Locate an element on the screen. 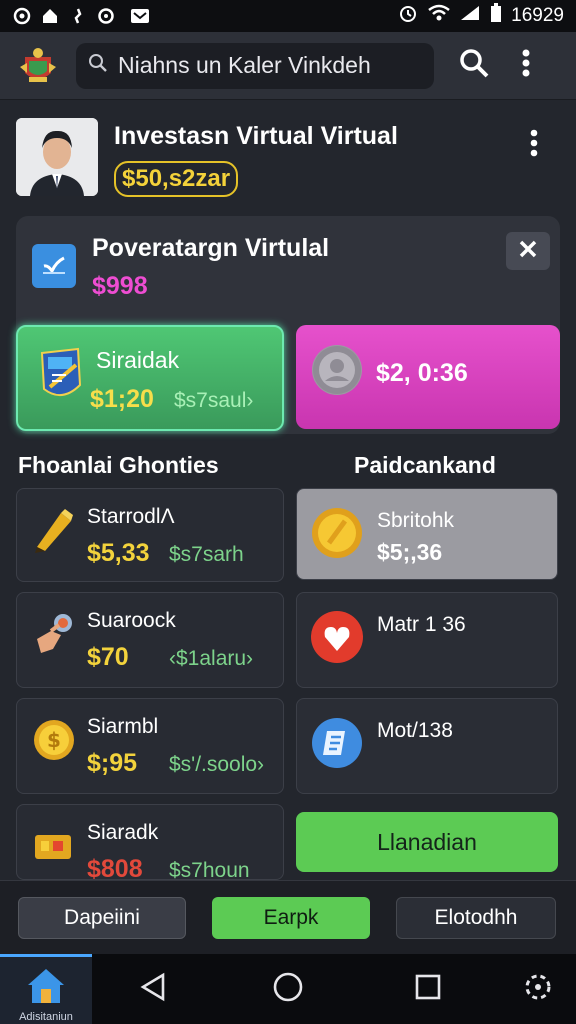 This screenshot has width=576, height=1024. asset-tile: StarrodlΛ $5,33 $s7sarh is located at coordinates (150, 535).